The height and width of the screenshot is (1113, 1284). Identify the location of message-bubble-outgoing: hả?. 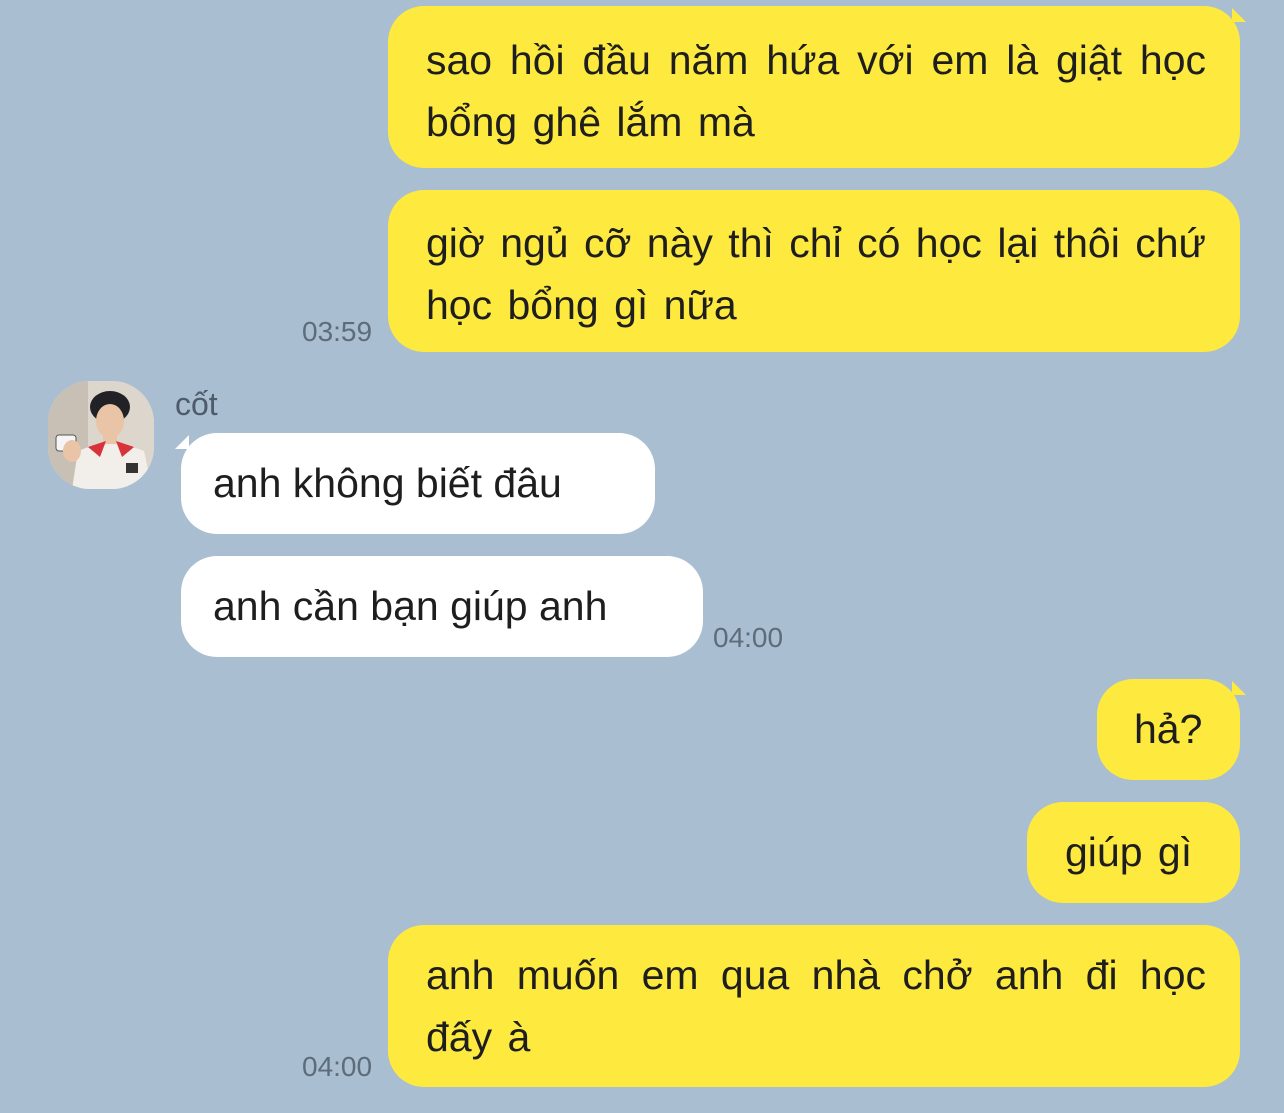
(1168, 729).